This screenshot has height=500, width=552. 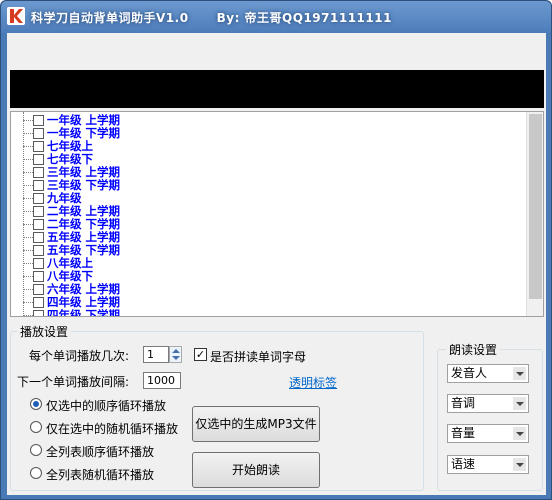 I want to click on generate-mp3-button: 仅选中的生成MP3文件, so click(x=256, y=424).